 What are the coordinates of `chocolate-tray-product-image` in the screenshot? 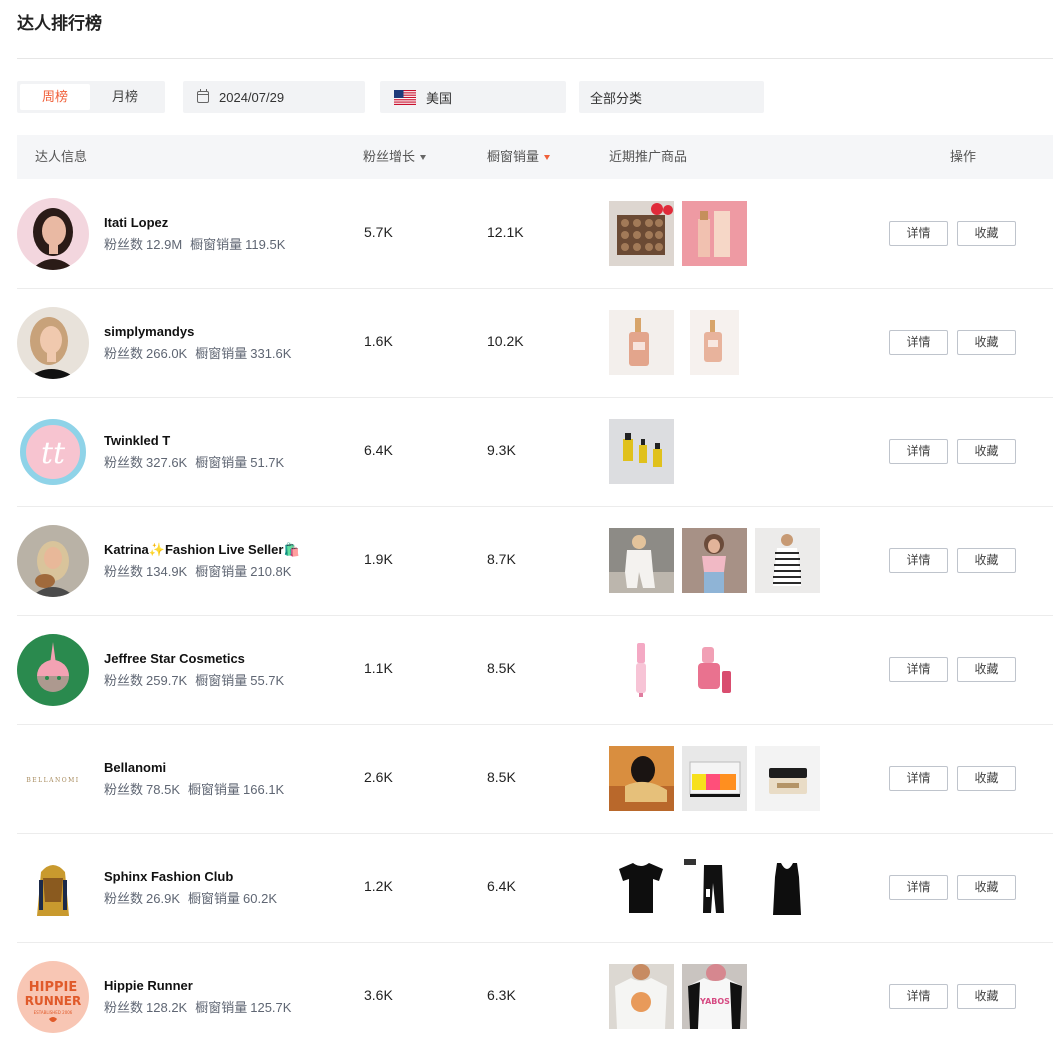 It's located at (641, 233).